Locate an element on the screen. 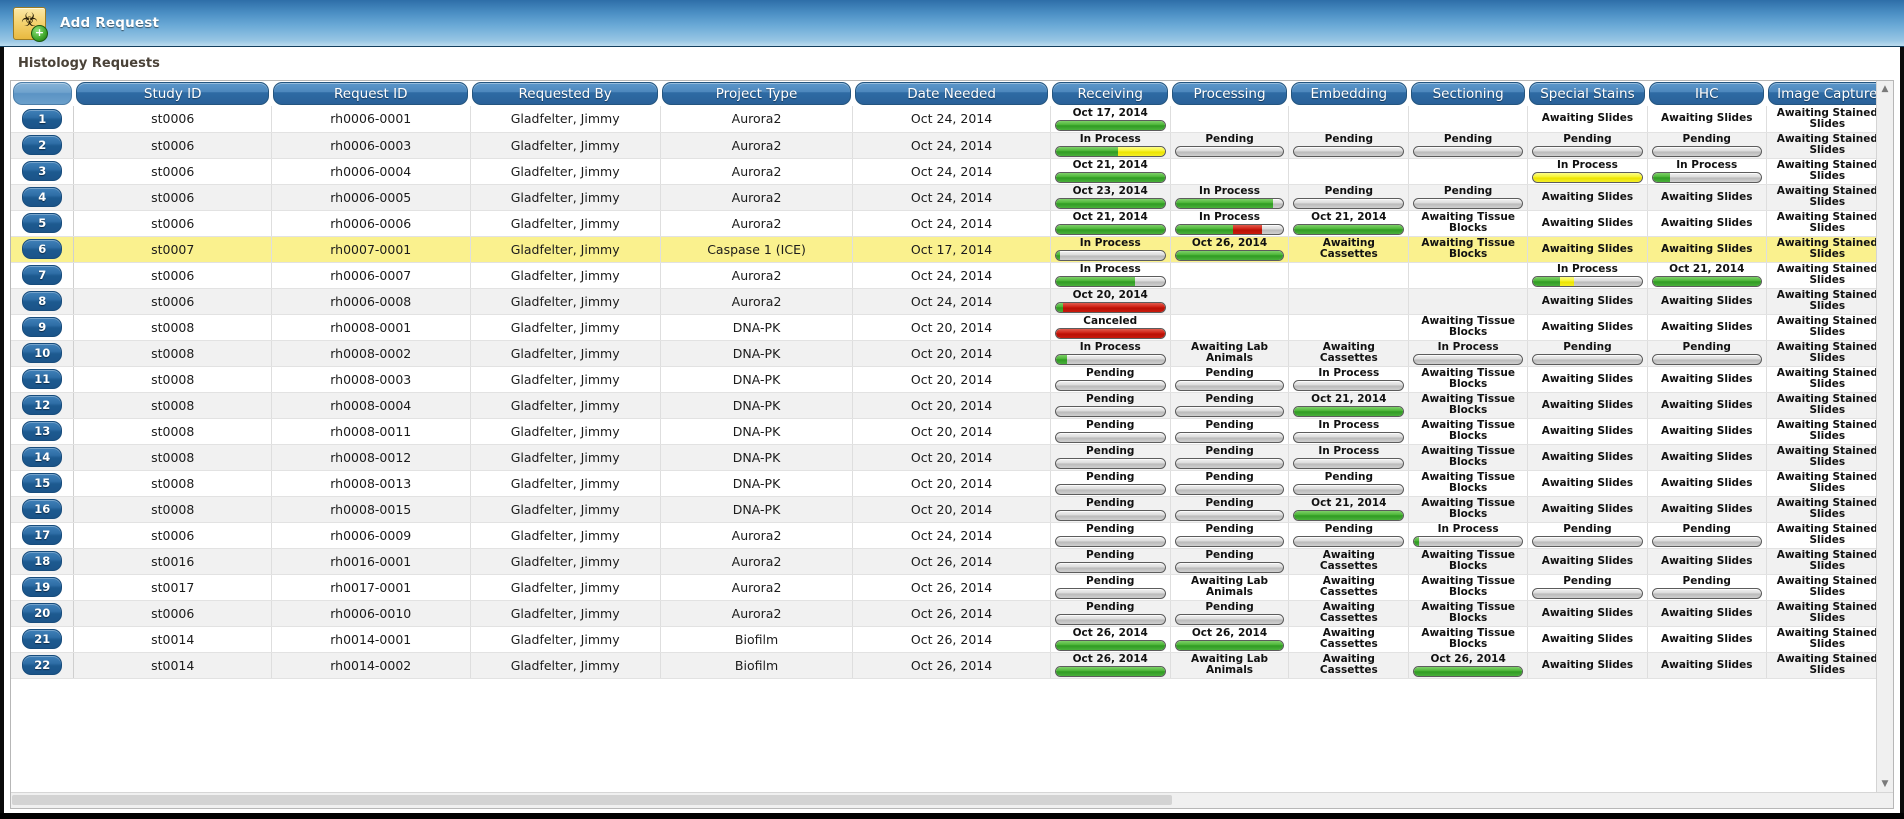  cell-request_id: rh0006-0010 is located at coordinates (371, 613).